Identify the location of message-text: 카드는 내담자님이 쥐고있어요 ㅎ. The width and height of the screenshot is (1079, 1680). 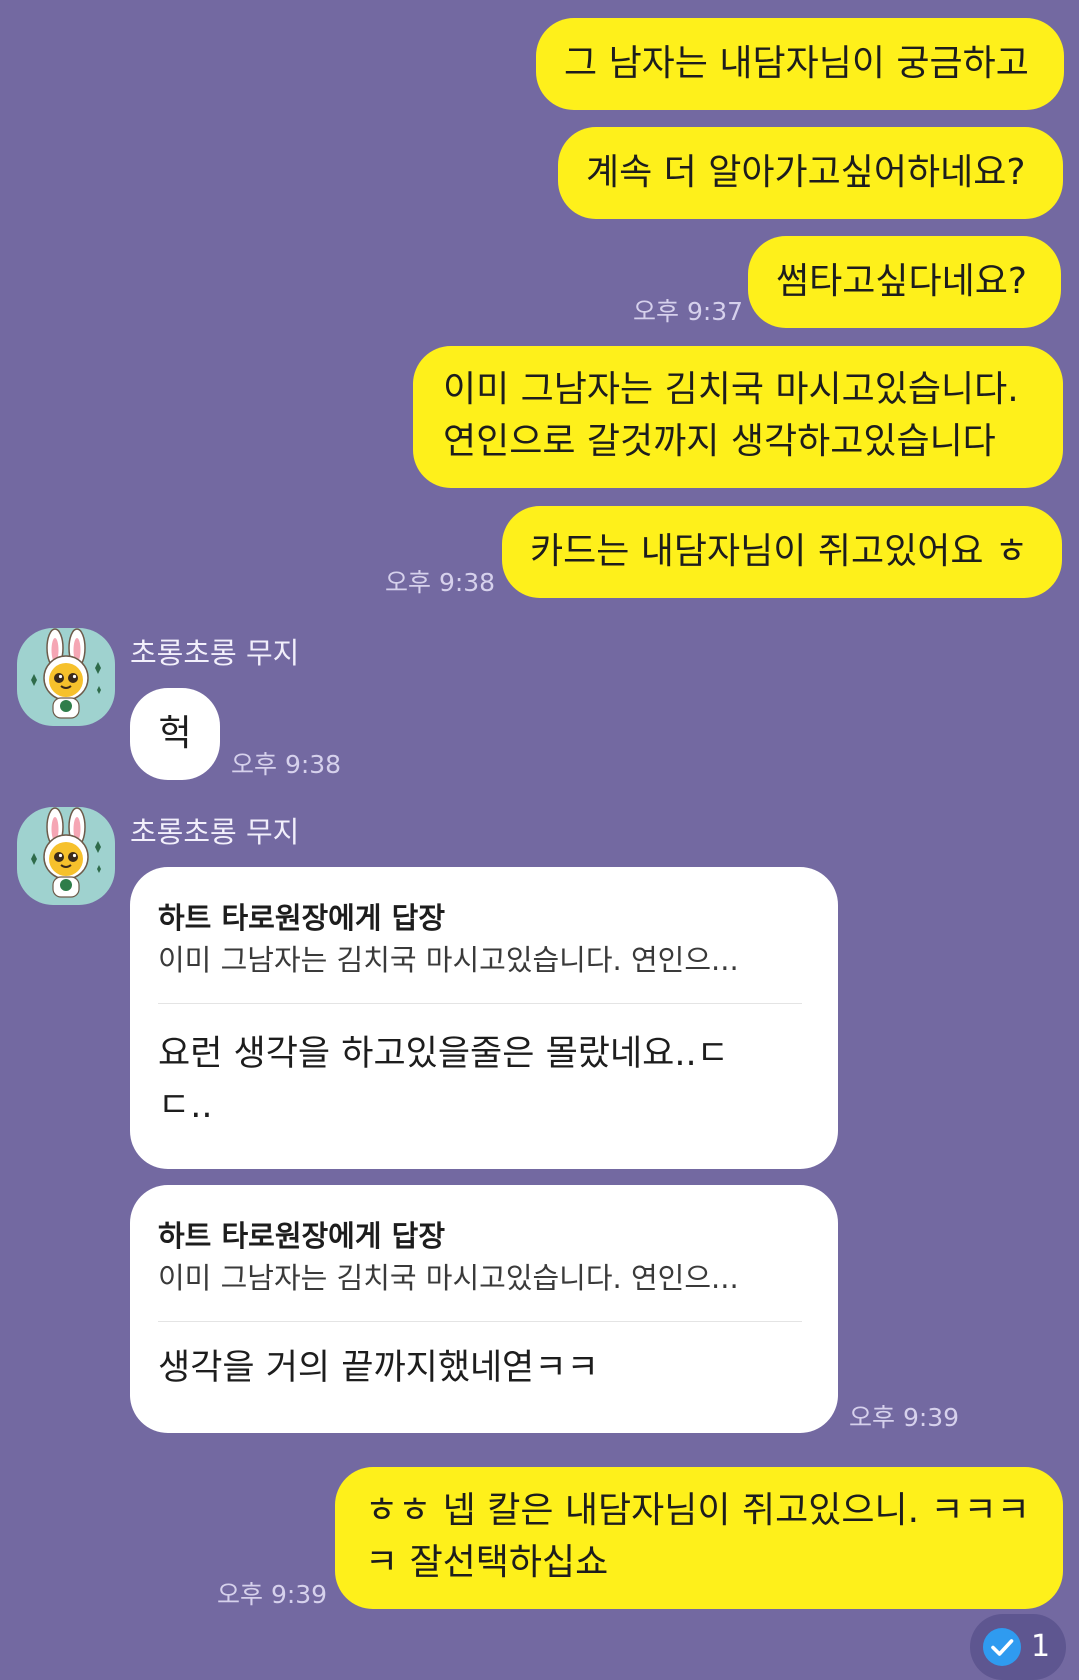
(779, 551).